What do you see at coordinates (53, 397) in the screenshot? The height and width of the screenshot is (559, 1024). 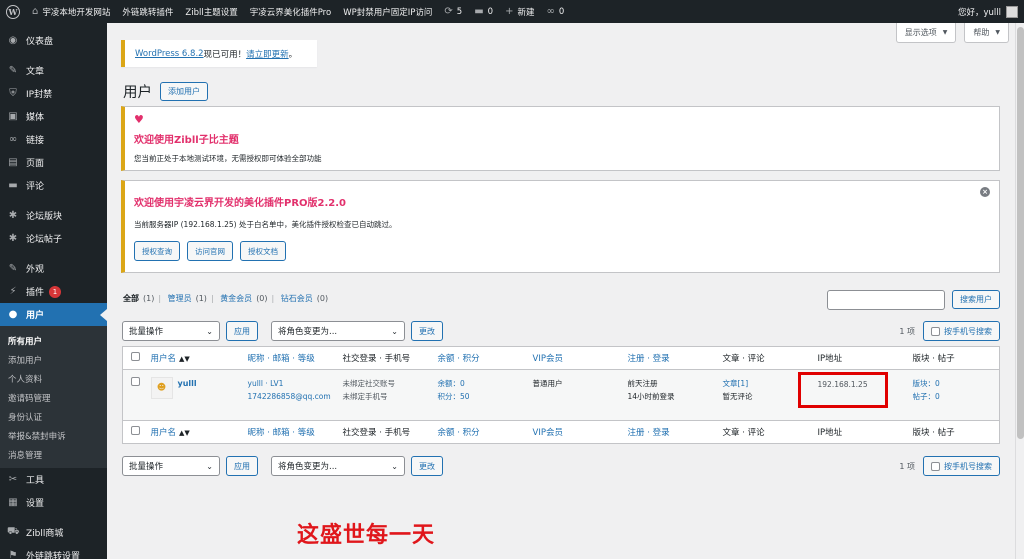 I see `submenu-invite-codes: 邀请码管理` at bounding box center [53, 397].